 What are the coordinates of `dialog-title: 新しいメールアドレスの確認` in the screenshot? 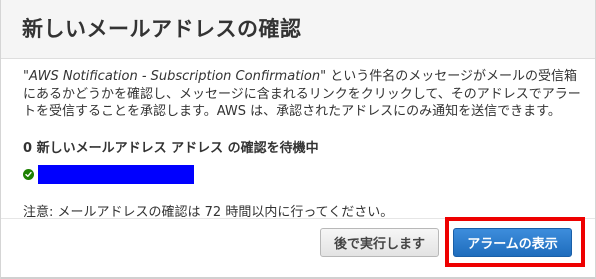 It's located at (162, 29).